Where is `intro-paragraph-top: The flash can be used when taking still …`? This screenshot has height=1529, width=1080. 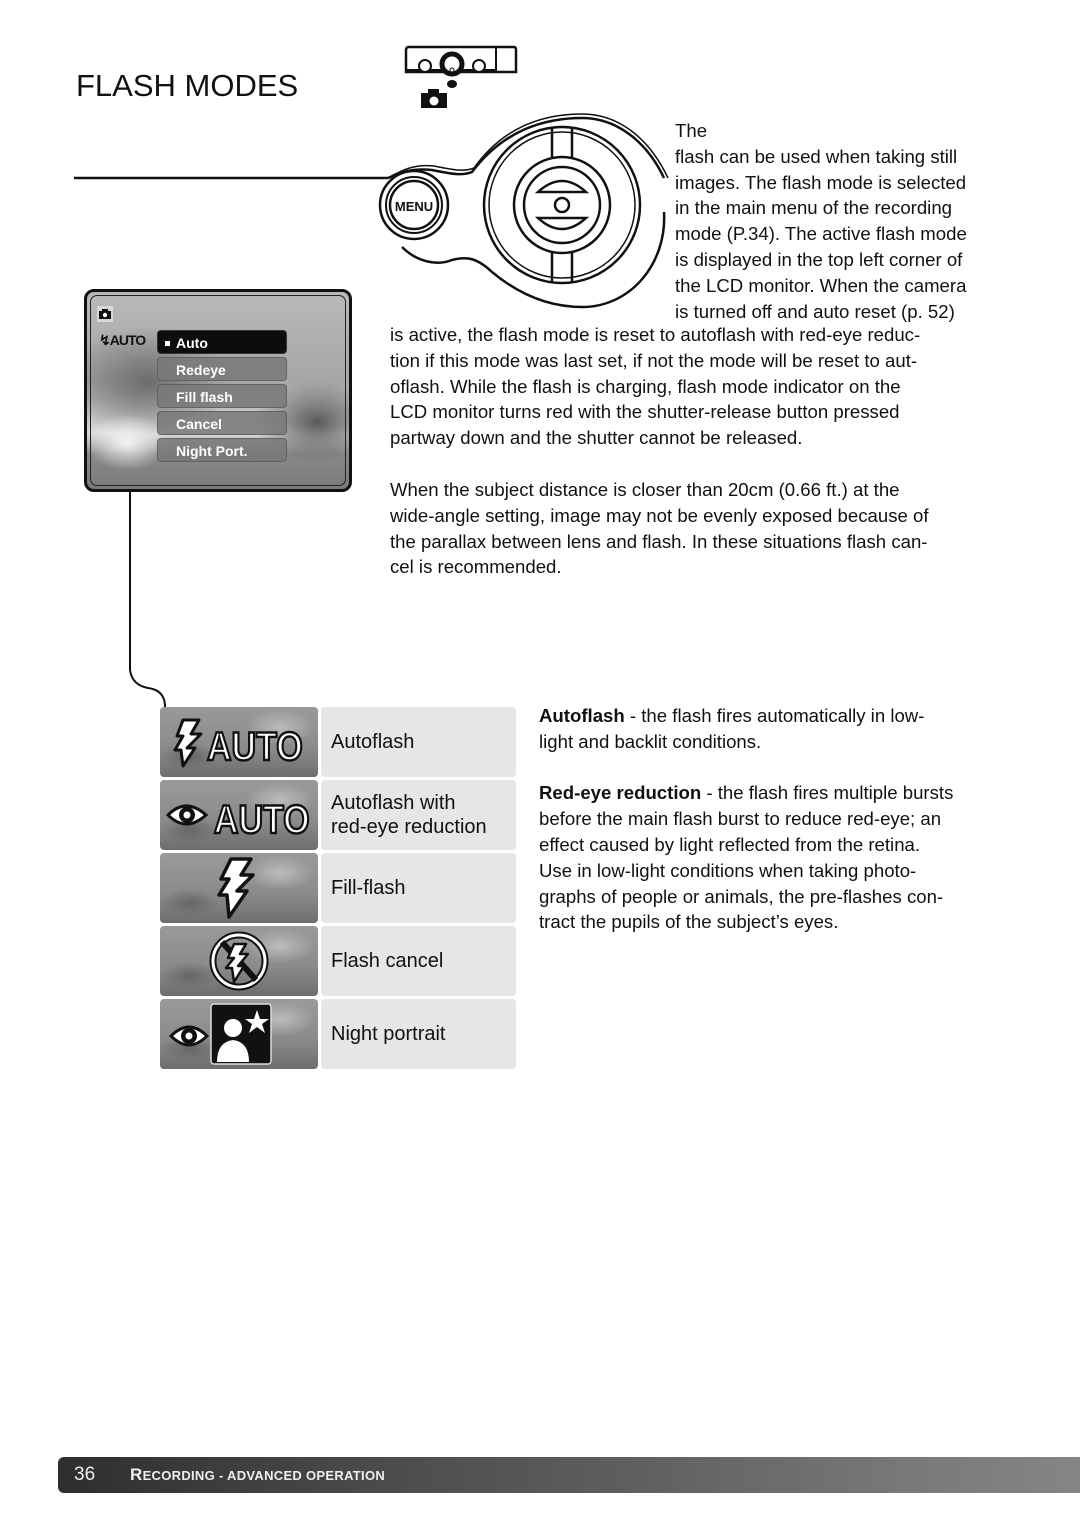 intro-paragraph-top: The flash can be used when taking still … is located at coordinates (845, 221).